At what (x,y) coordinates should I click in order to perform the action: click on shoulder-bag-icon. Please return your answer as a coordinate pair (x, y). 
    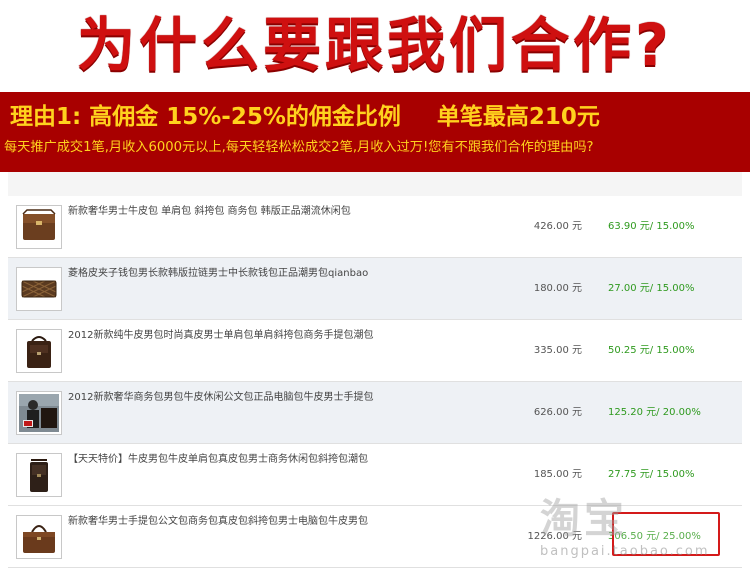
    Looking at the image, I should click on (39, 352).